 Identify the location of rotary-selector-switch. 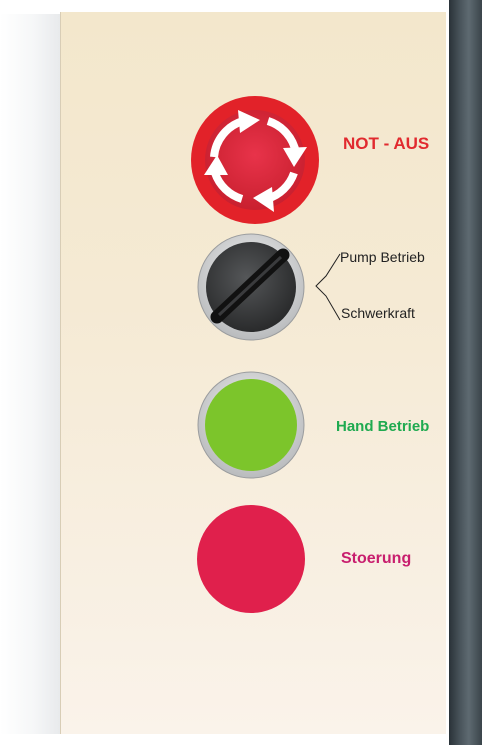
(251, 287).